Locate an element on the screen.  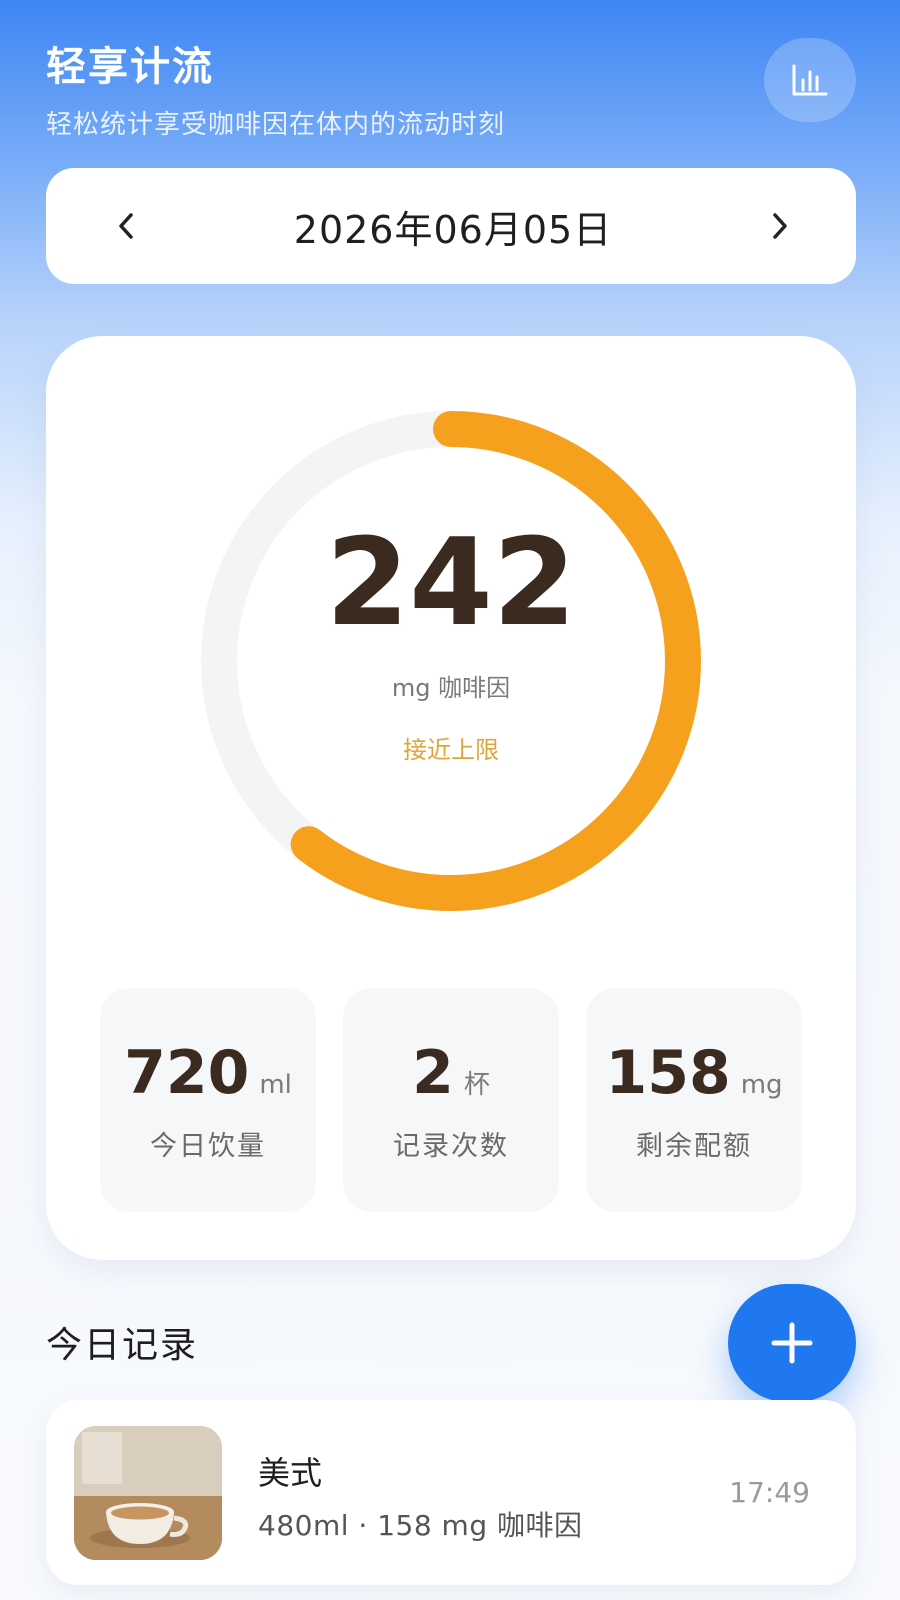
previous-day-button is located at coordinates (126, 226).